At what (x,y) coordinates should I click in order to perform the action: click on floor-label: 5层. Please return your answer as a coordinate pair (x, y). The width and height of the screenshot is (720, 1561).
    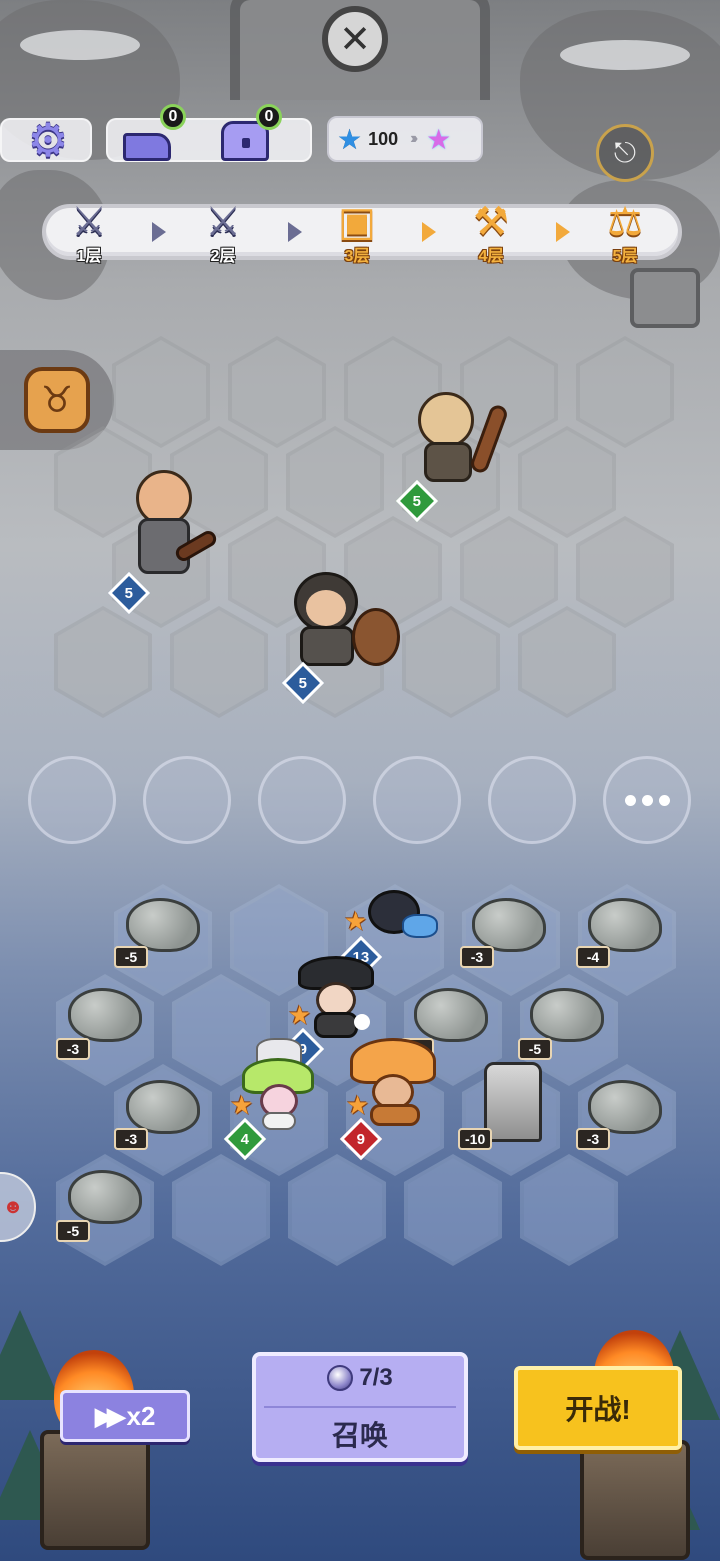
    Looking at the image, I should click on (625, 256).